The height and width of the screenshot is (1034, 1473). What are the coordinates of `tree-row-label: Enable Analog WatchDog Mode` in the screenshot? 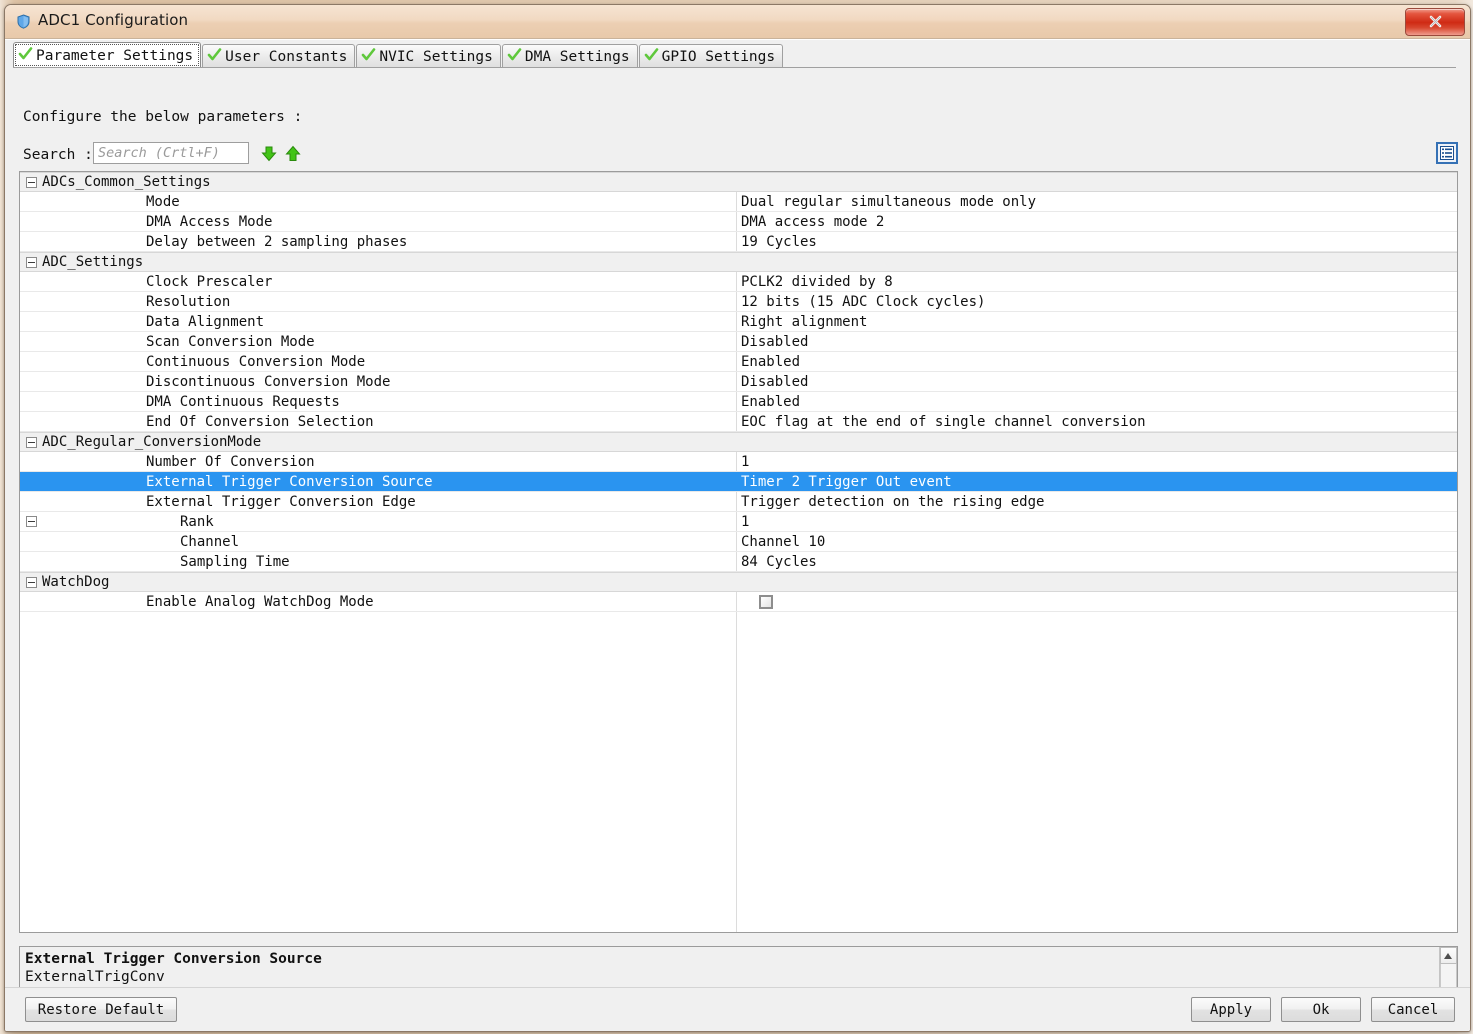 It's located at (260, 601).